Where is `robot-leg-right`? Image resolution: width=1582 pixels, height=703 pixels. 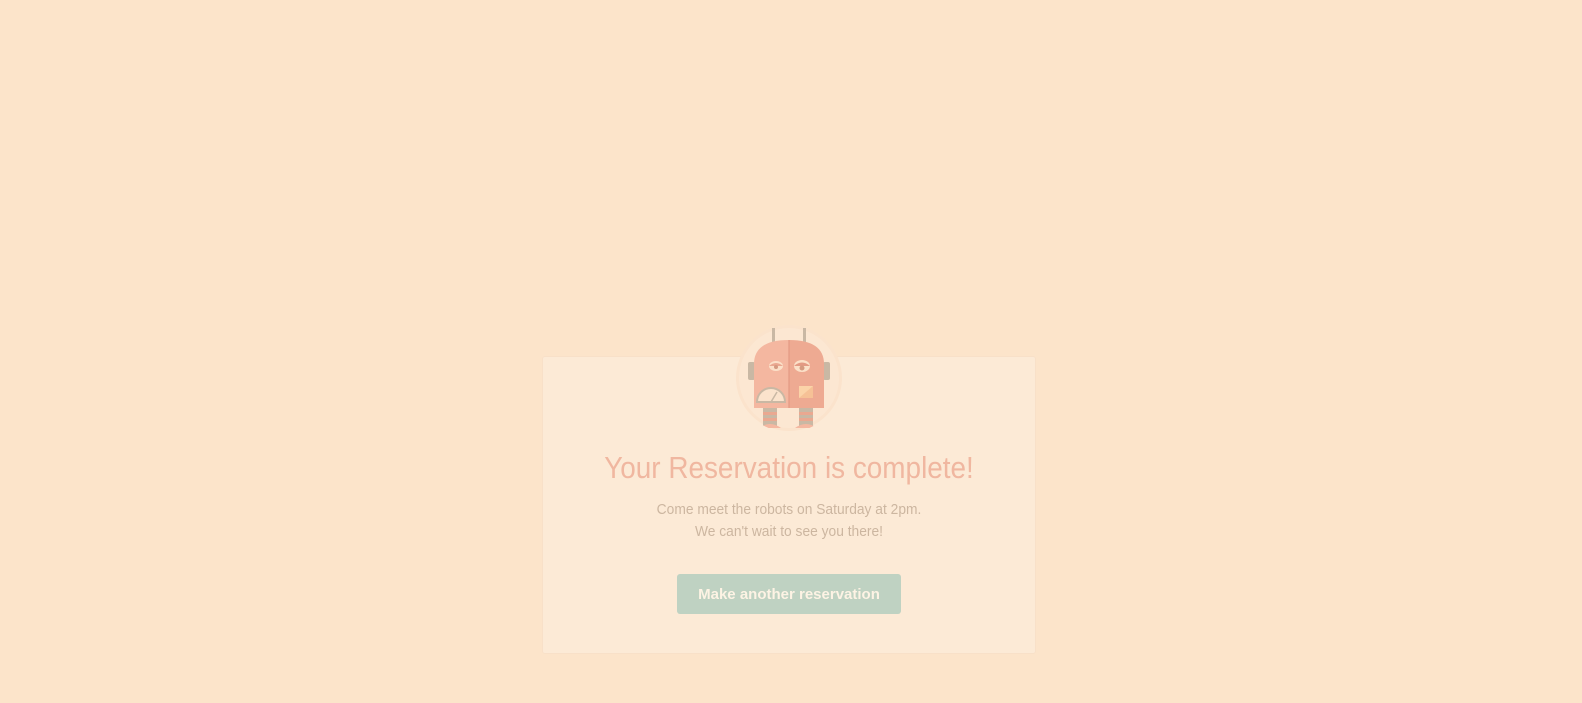
robot-leg-right is located at coordinates (806, 417).